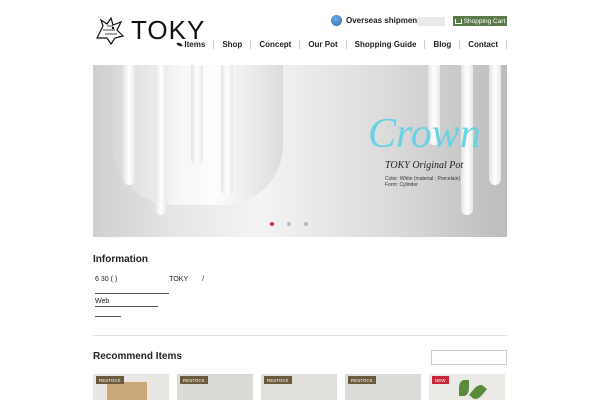  Describe the element at coordinates (195, 44) in the screenshot. I see `nav-label: Items` at that location.